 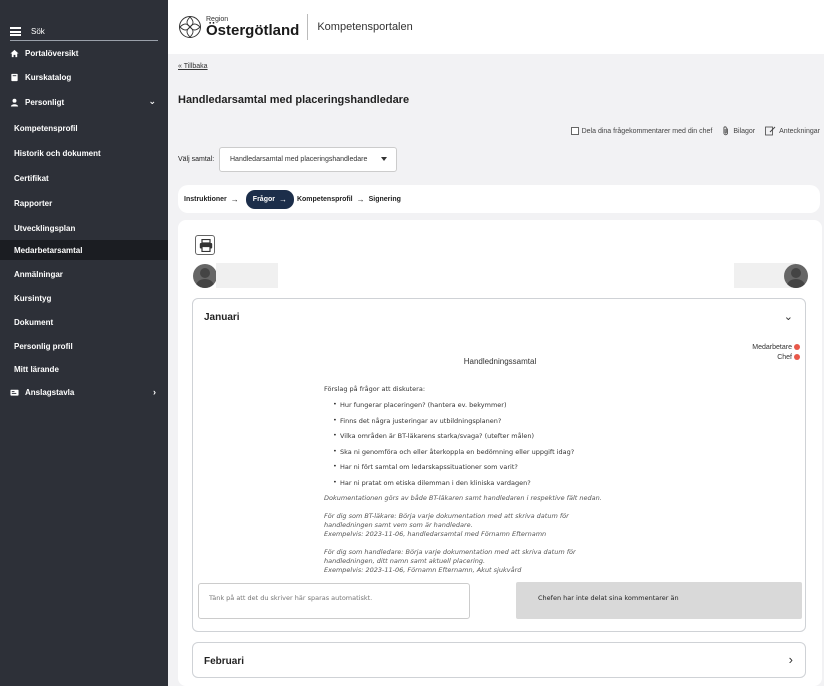 What do you see at coordinates (48, 77) in the screenshot?
I see `sidebar-item-label: Kurskatalog` at bounding box center [48, 77].